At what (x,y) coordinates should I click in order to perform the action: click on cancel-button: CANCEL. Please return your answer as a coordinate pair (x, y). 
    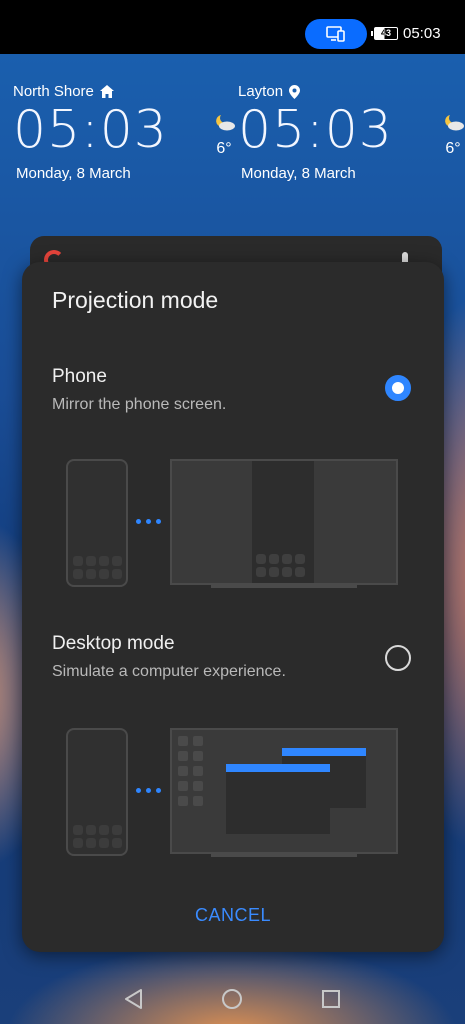
    Looking at the image, I should click on (233, 915).